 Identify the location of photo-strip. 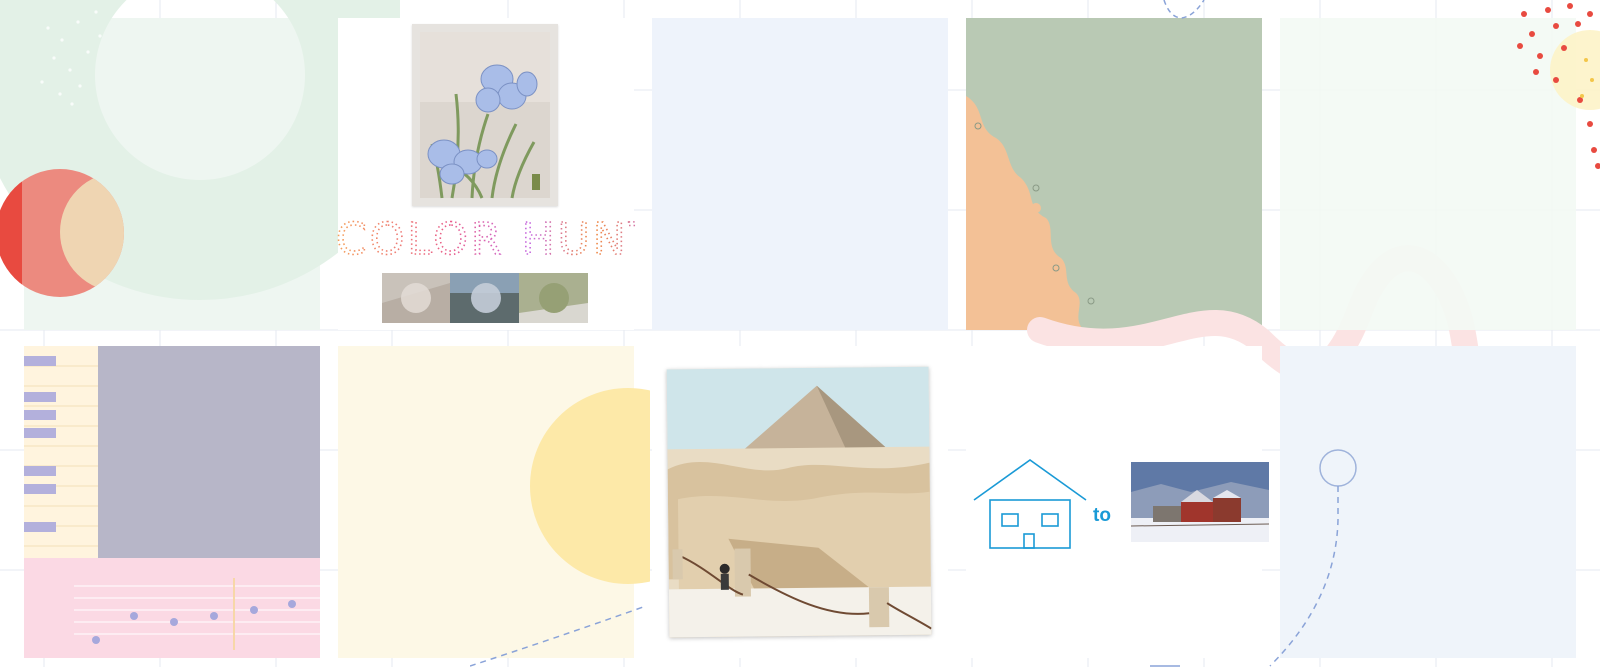
(485, 298).